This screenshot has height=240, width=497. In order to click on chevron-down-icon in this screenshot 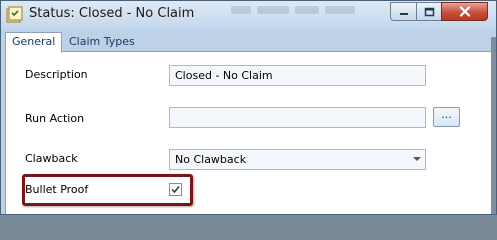, I will do `click(417, 159)`.